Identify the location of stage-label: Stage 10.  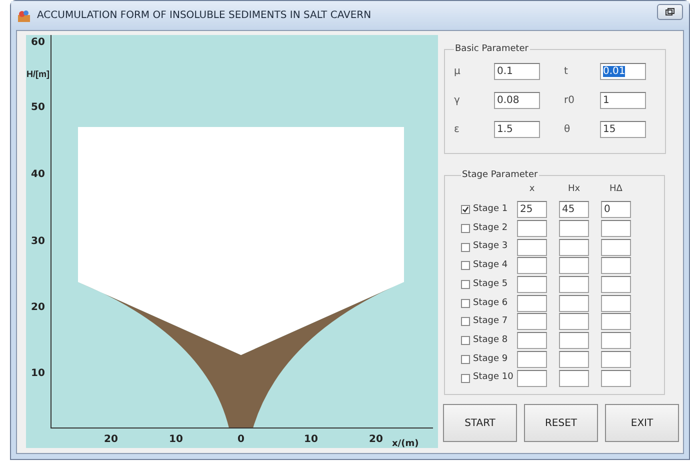
(493, 377).